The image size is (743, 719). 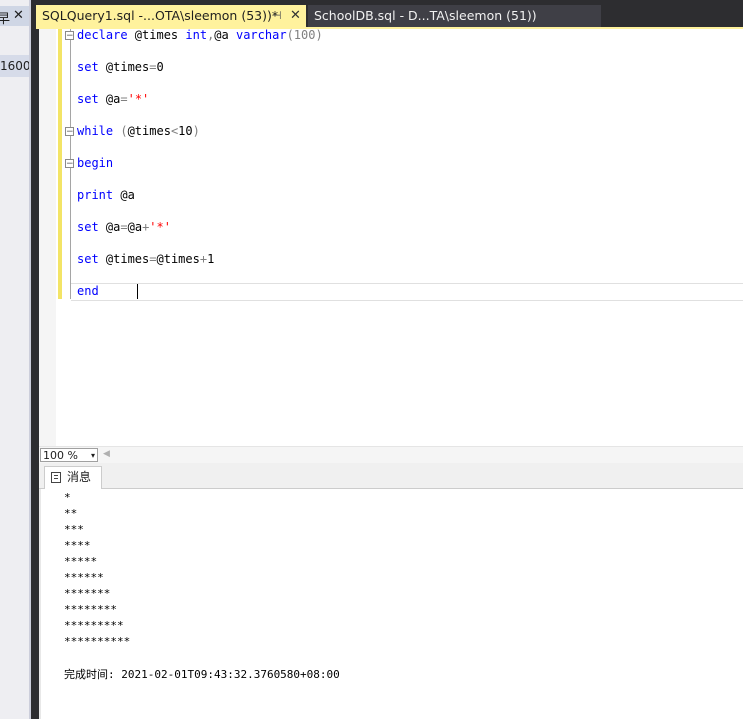 What do you see at coordinates (120, 131) in the screenshot?
I see `code-token: (` at bounding box center [120, 131].